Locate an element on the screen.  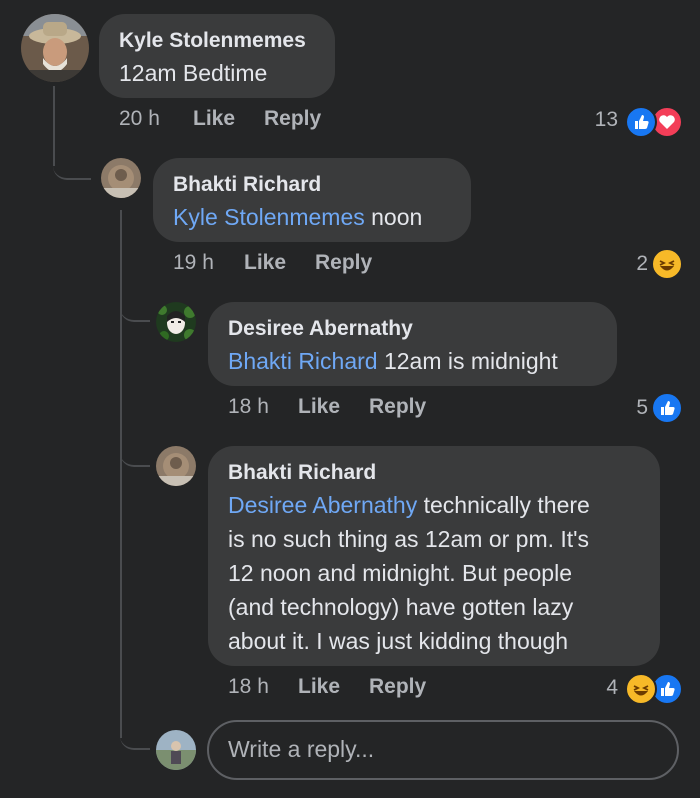
reaction-count: 2 is located at coordinates (629, 264).